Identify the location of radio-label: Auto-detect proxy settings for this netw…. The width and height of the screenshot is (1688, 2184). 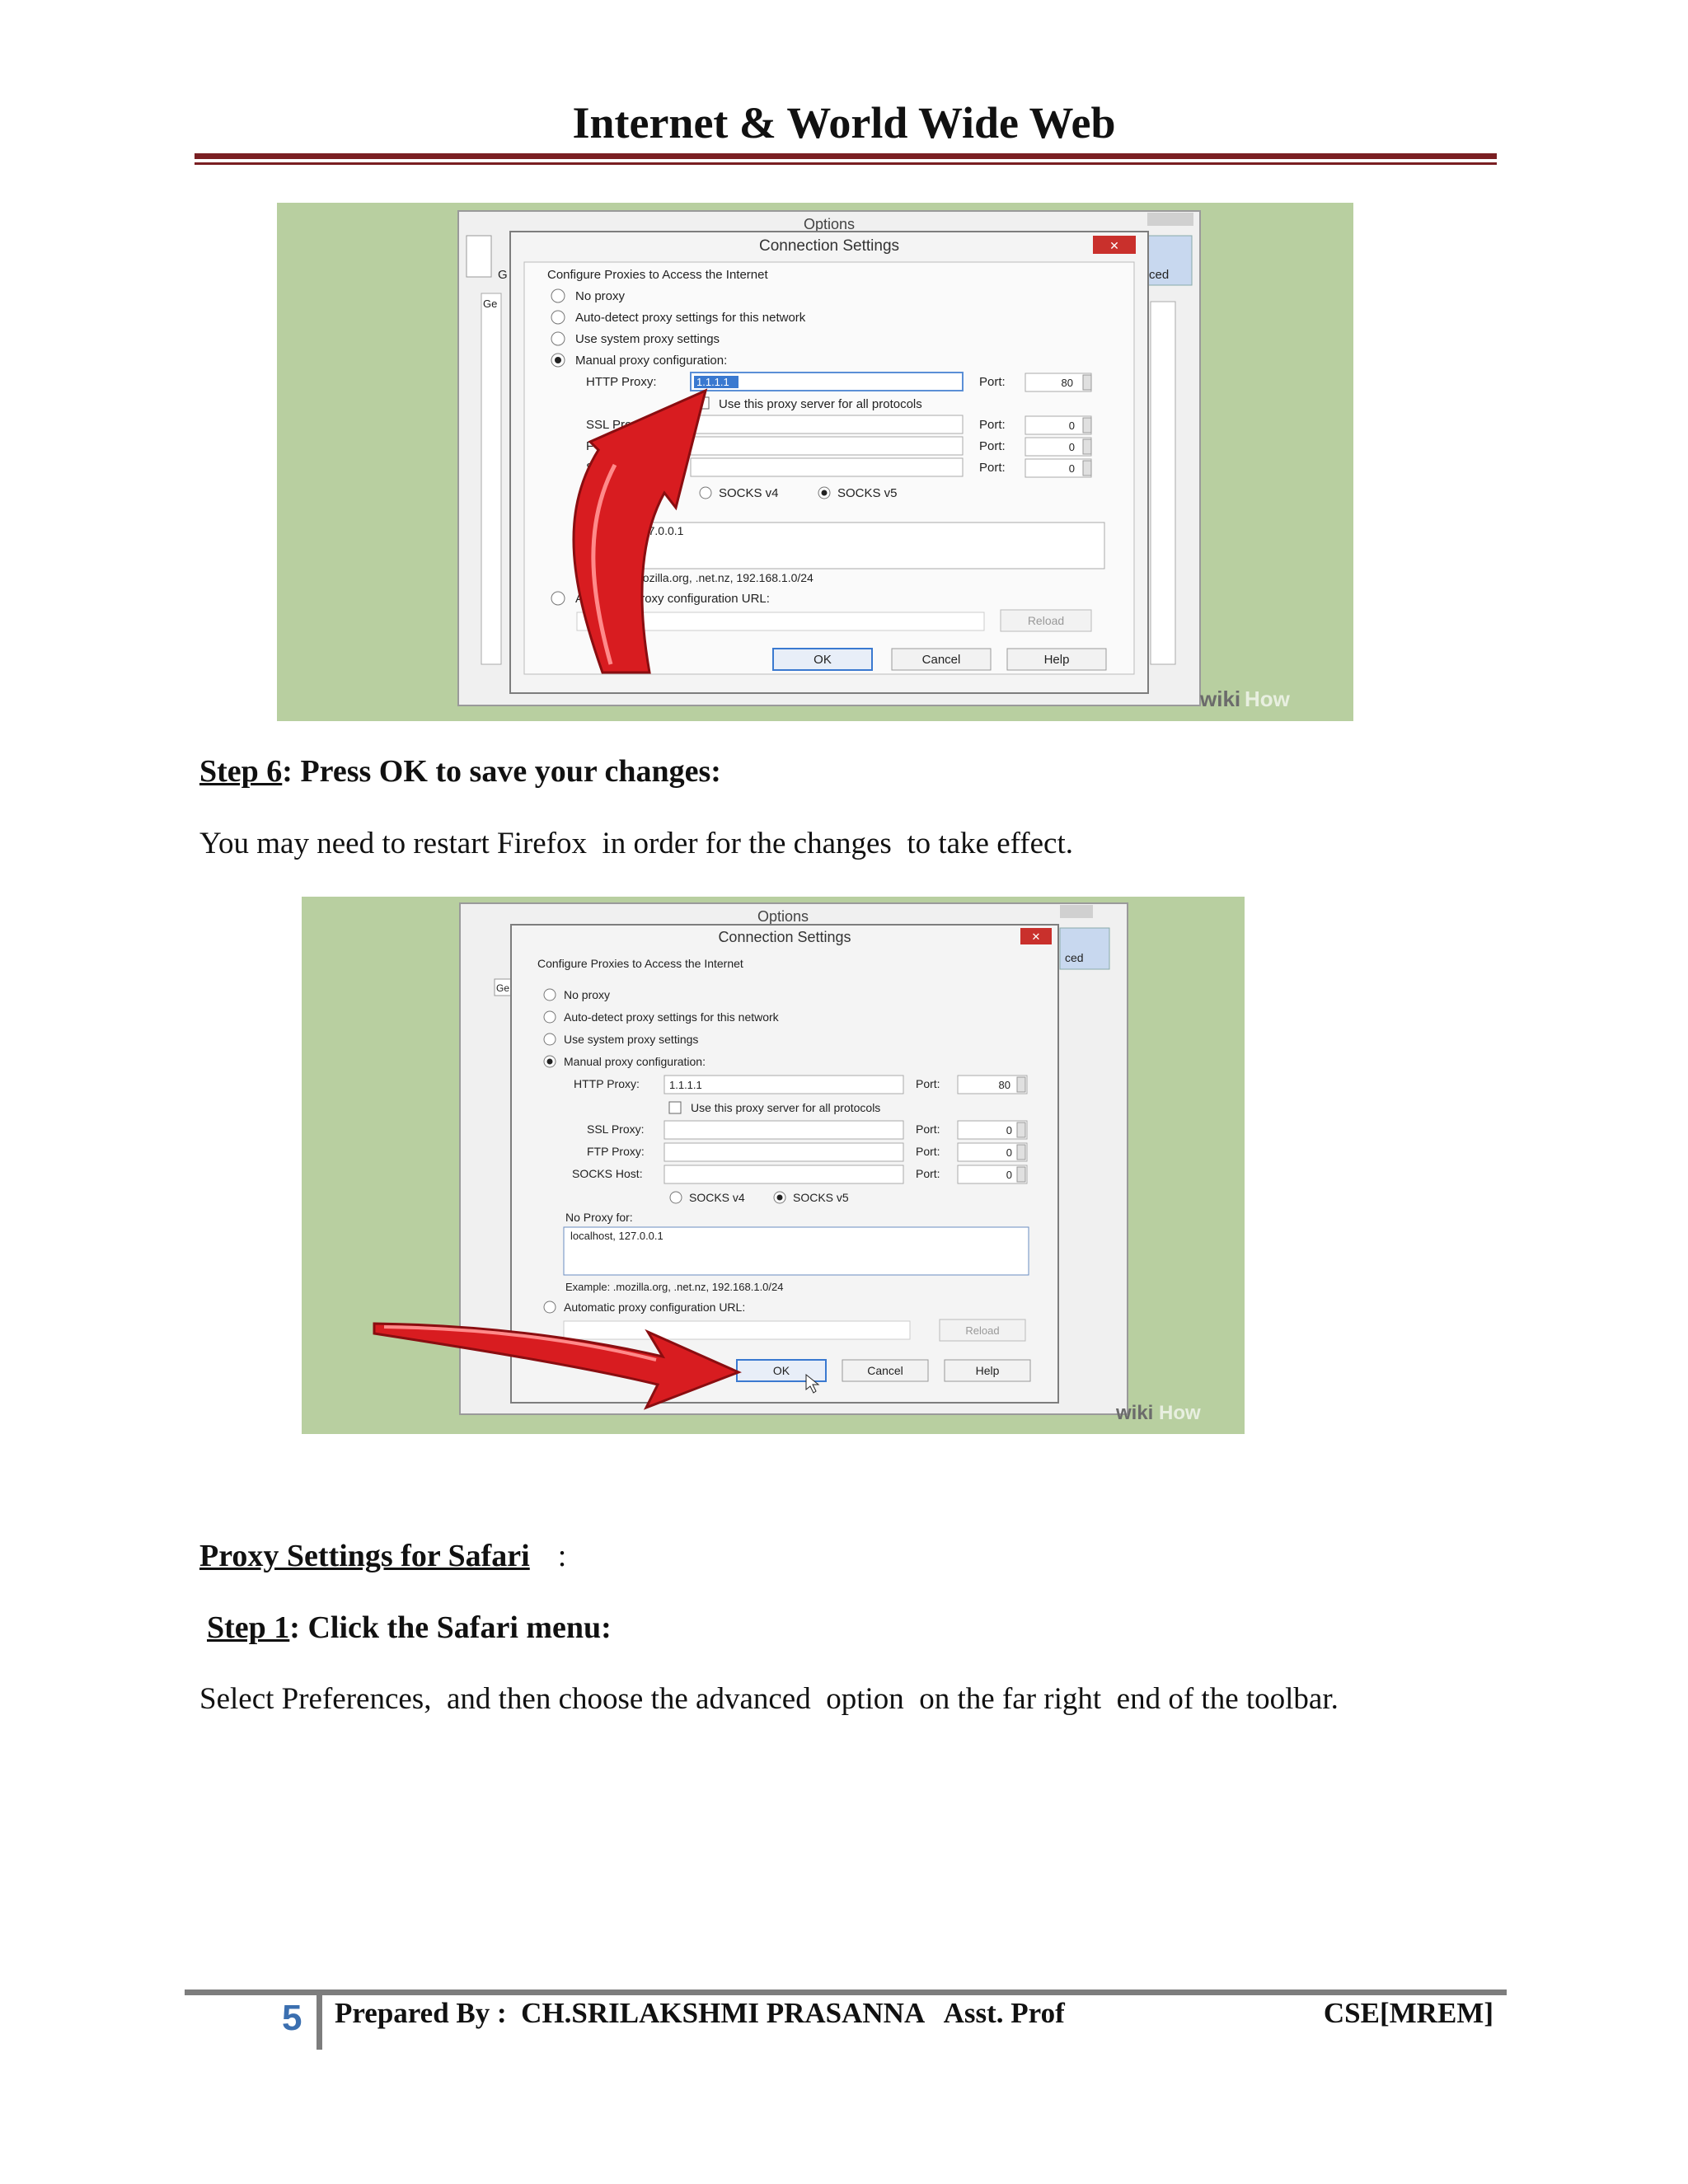
(691, 318).